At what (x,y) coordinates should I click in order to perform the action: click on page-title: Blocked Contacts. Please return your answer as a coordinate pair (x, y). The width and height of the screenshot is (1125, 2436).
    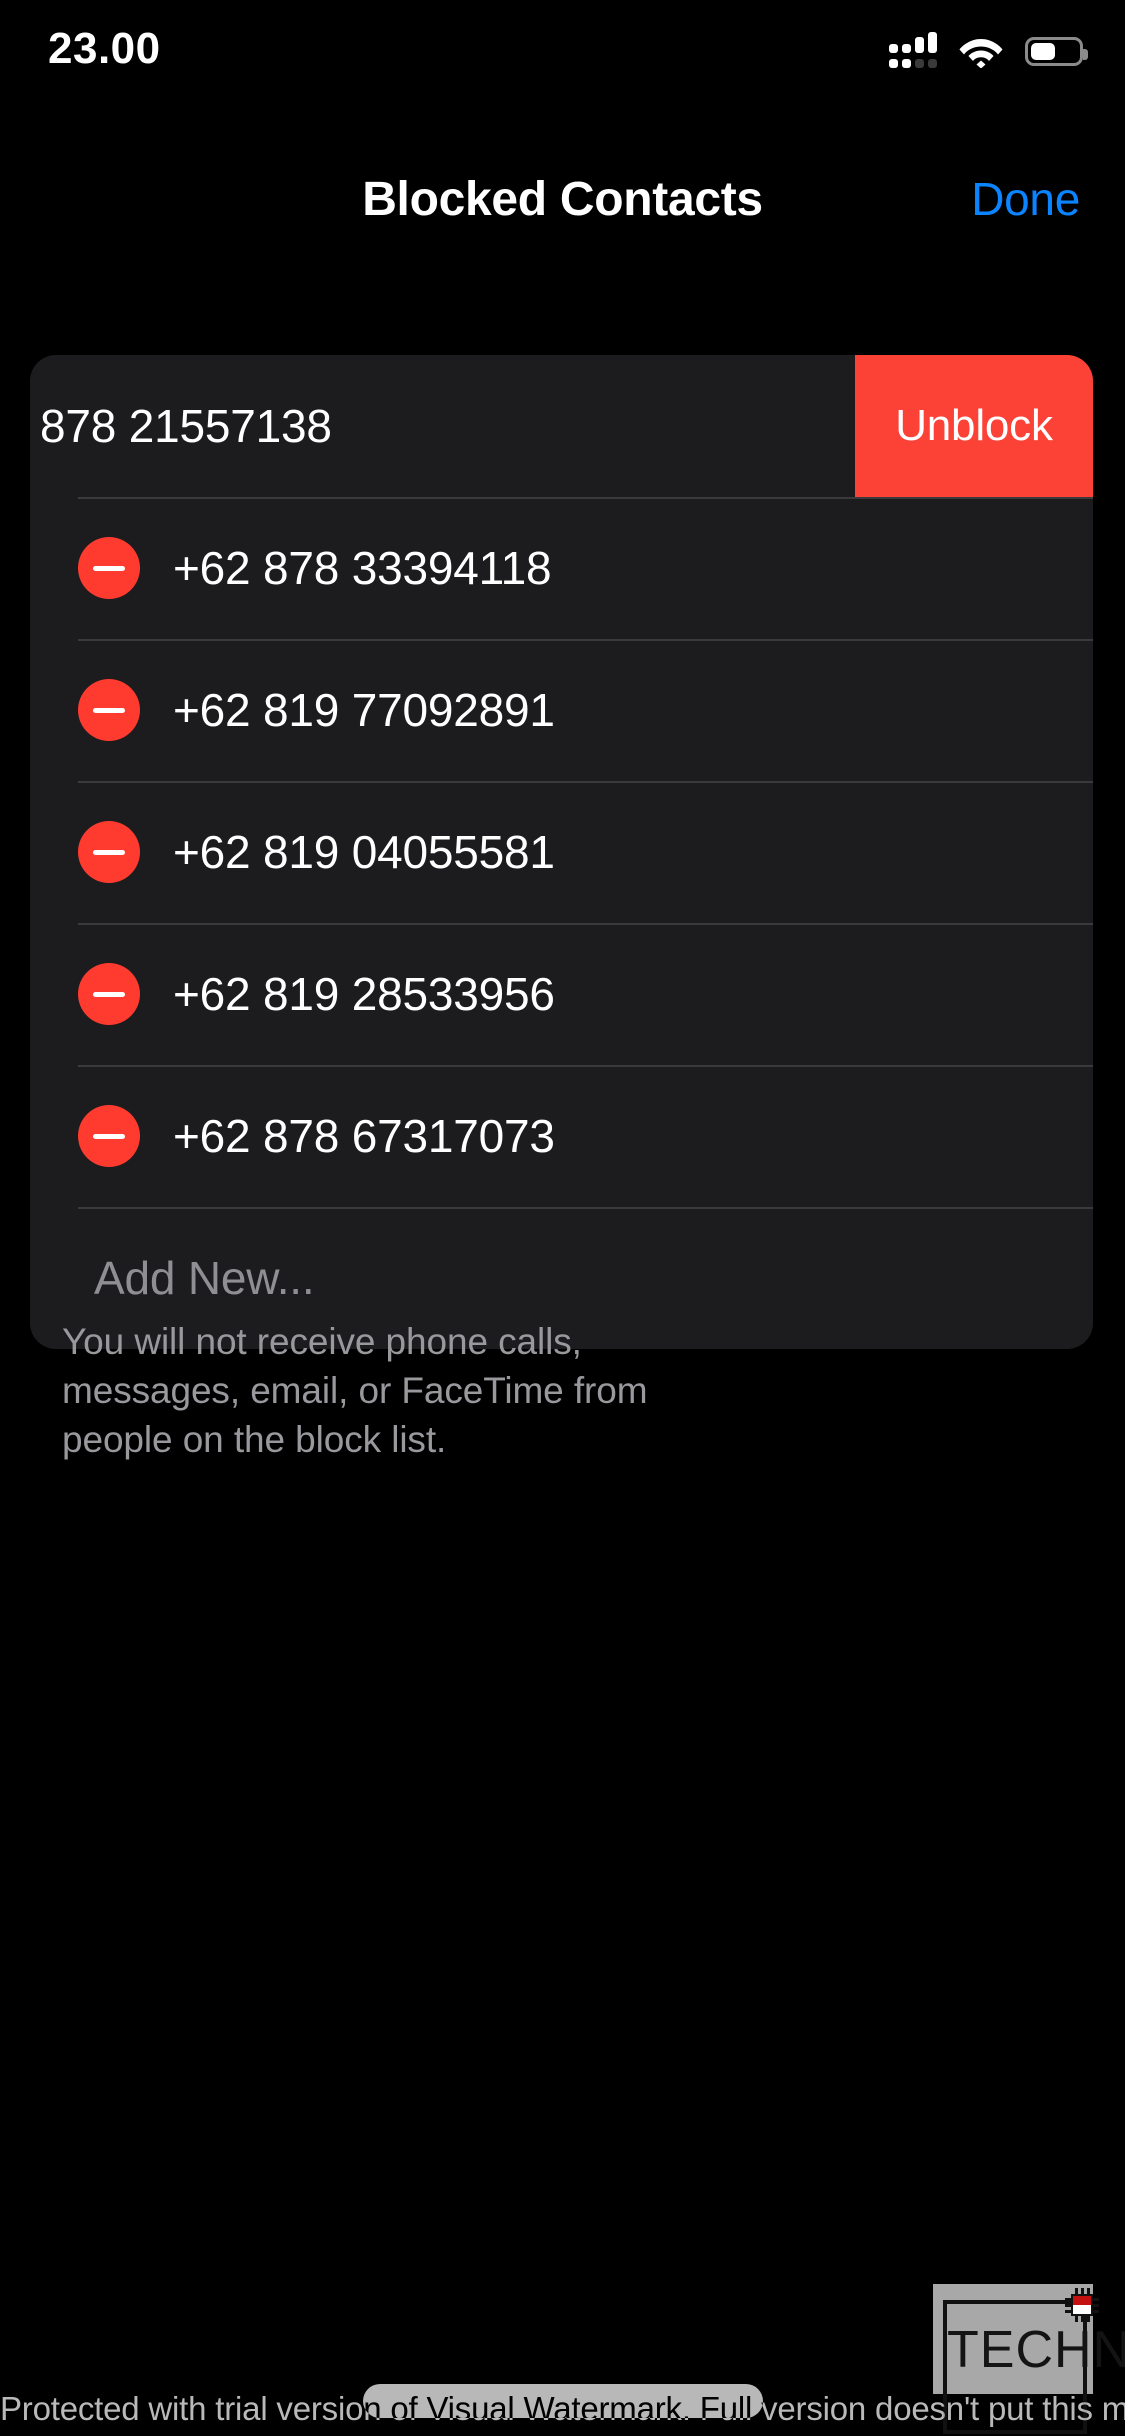
    Looking at the image, I should click on (562, 199).